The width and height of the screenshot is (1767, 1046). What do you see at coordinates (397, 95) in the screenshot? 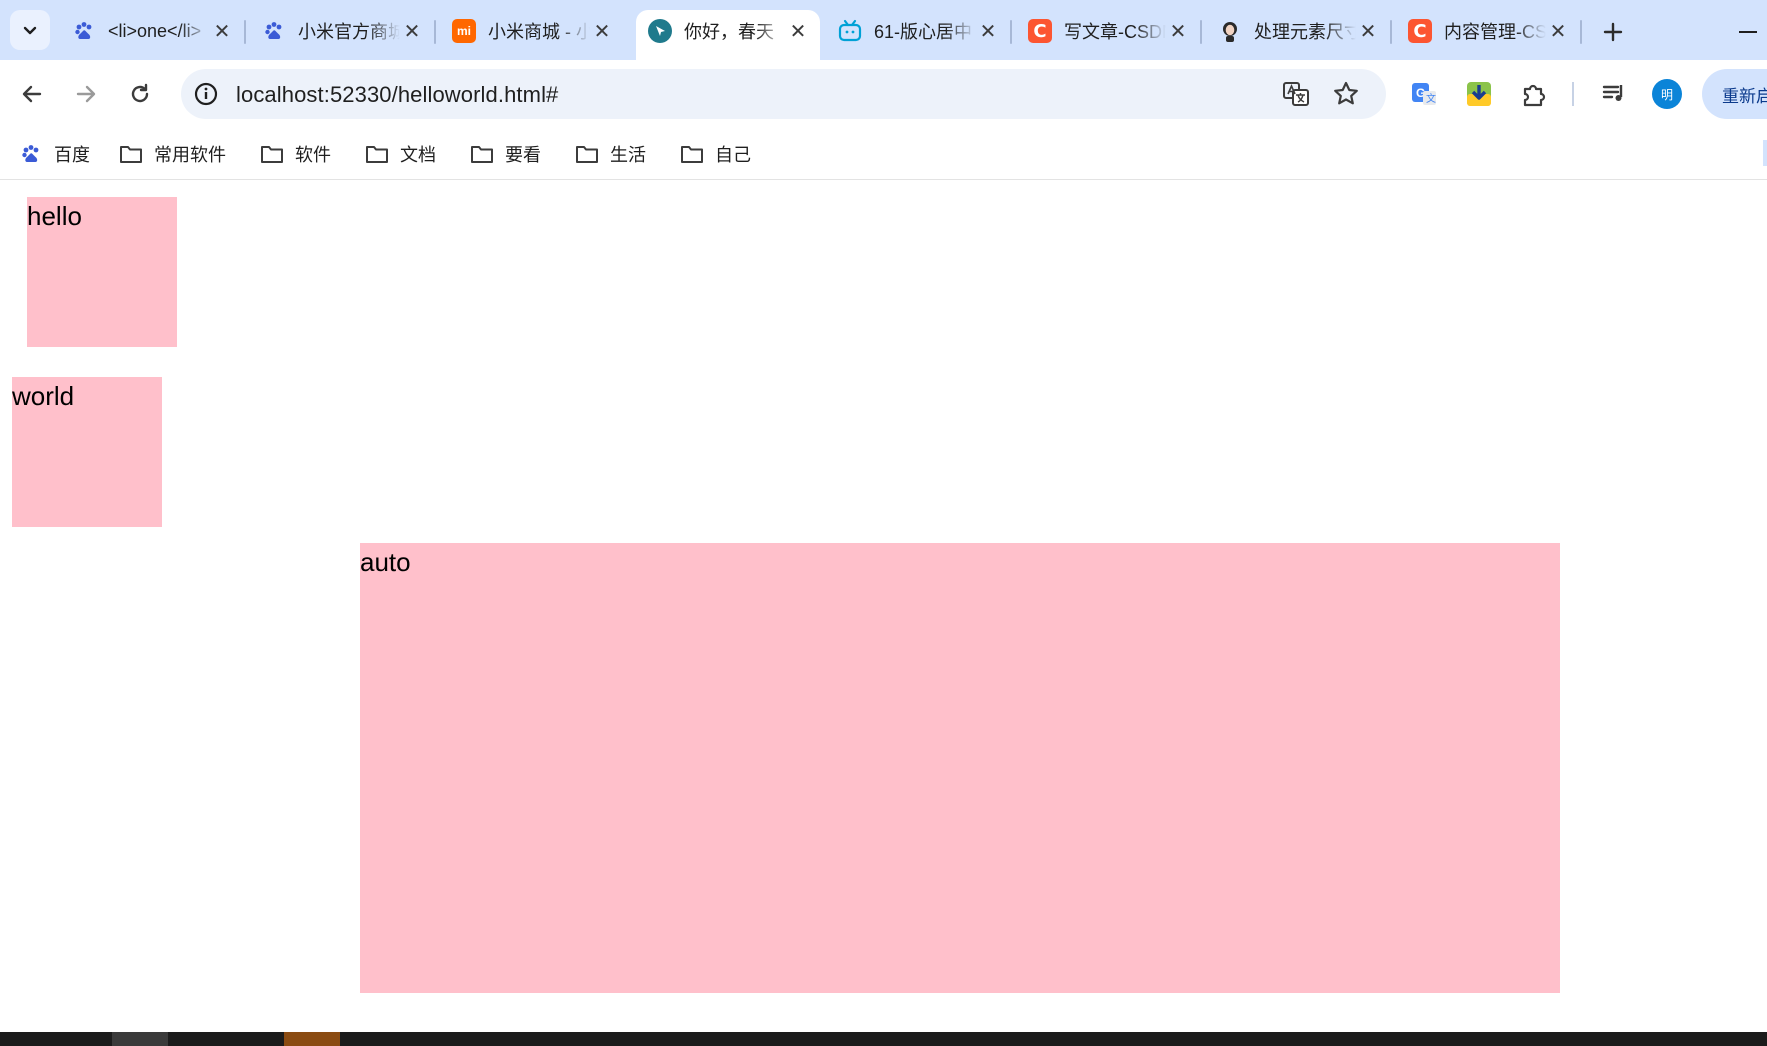
I see `url-text: localhost:52330/helloworld.html#` at bounding box center [397, 95].